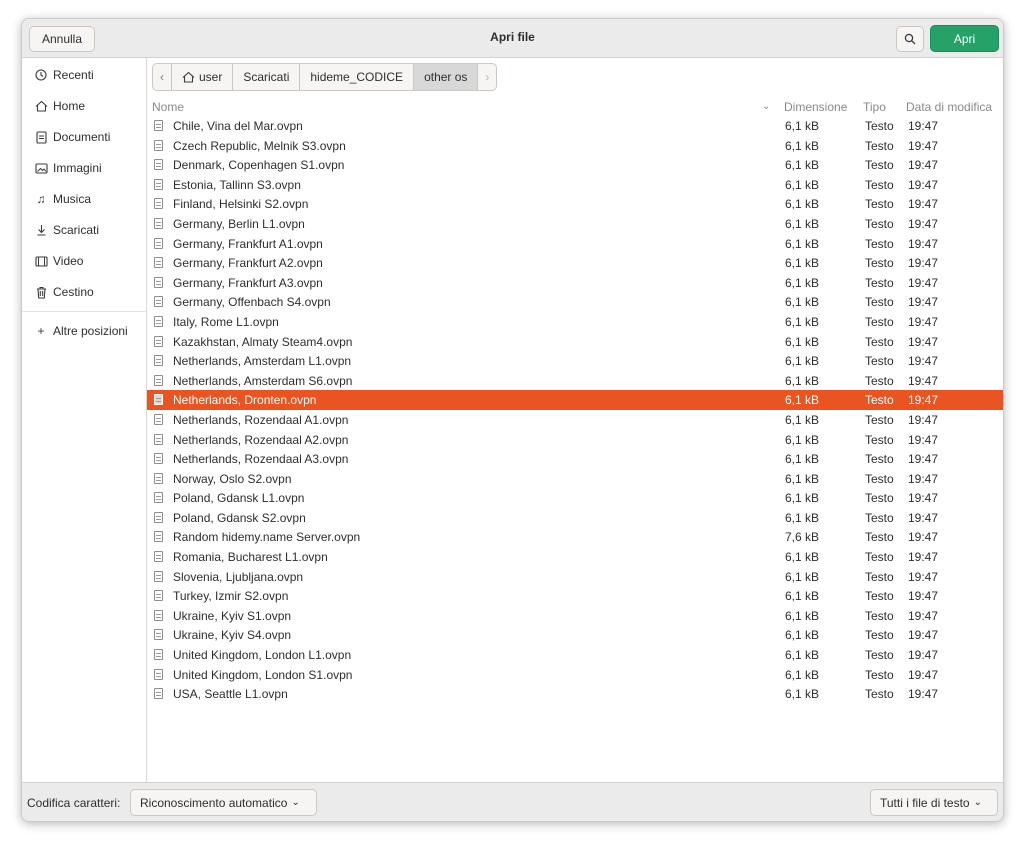 The image size is (1024, 844). I want to click on breadcrumb-scaricati: Scaricati, so click(267, 77).